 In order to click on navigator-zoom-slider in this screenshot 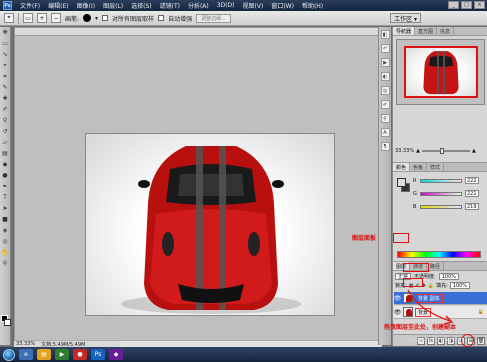, I will do `click(445, 151)`.